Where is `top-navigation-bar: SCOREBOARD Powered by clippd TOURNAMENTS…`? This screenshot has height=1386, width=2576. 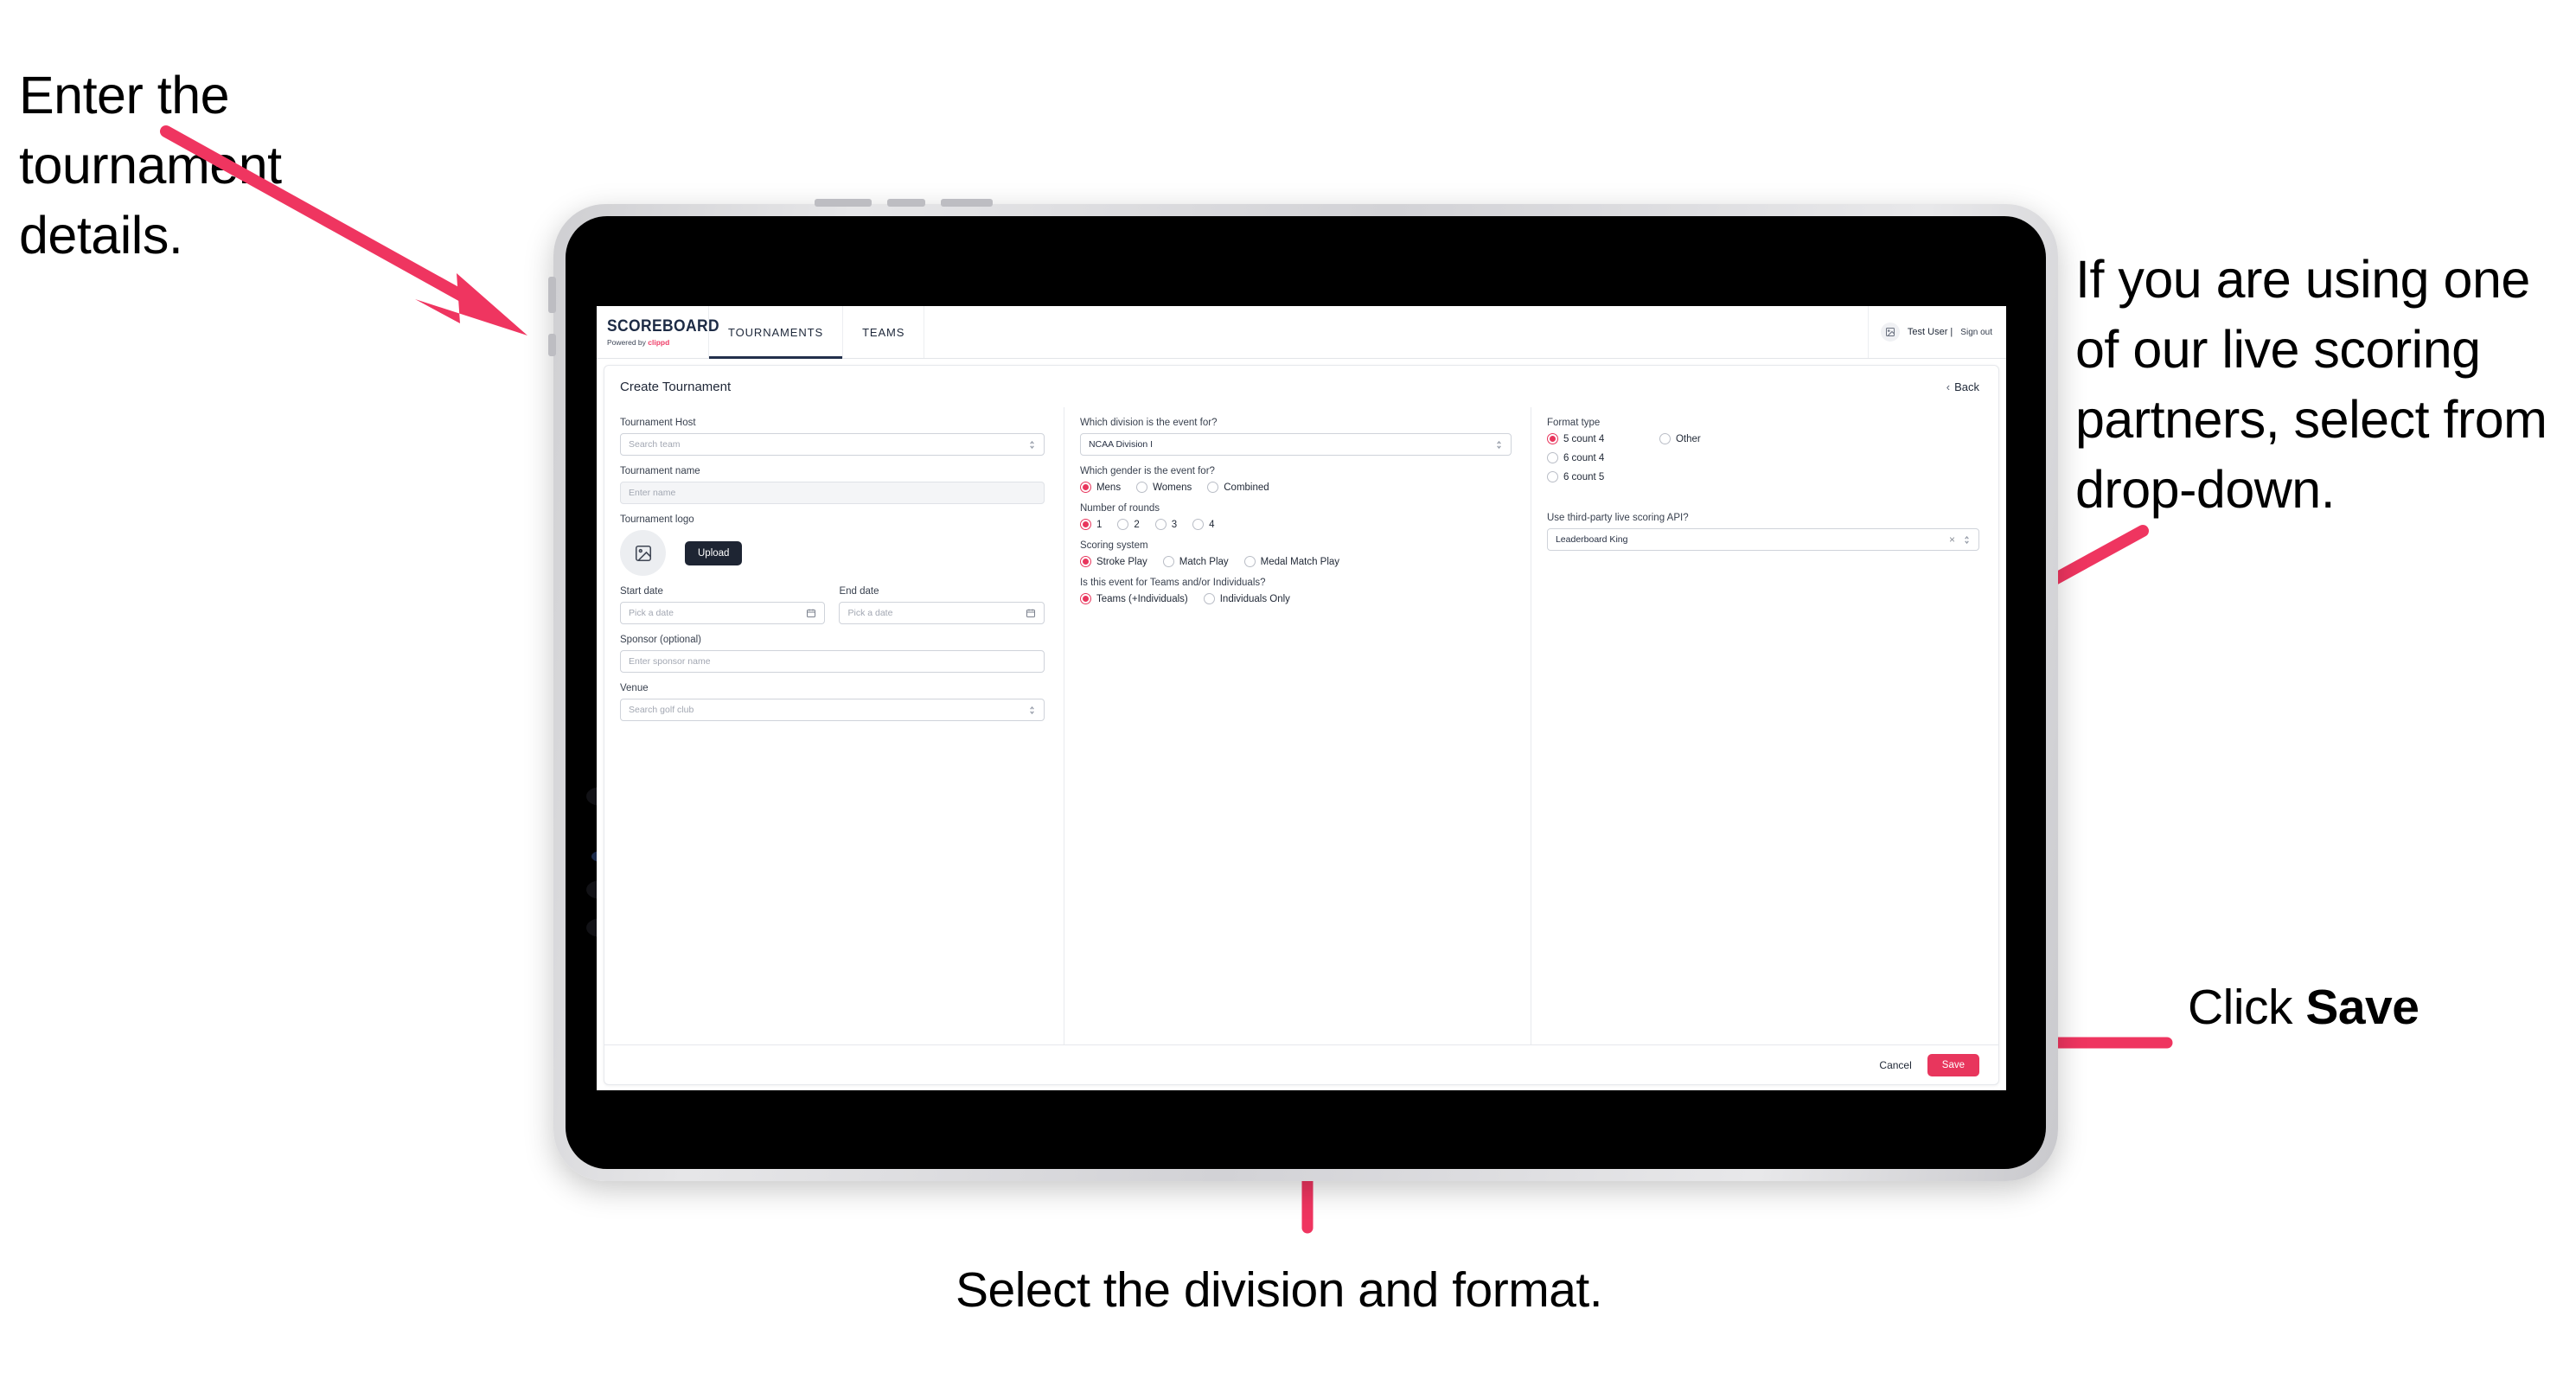 top-navigation-bar: SCOREBOARD Powered by clippd TOURNAMENTS… is located at coordinates (1302, 332).